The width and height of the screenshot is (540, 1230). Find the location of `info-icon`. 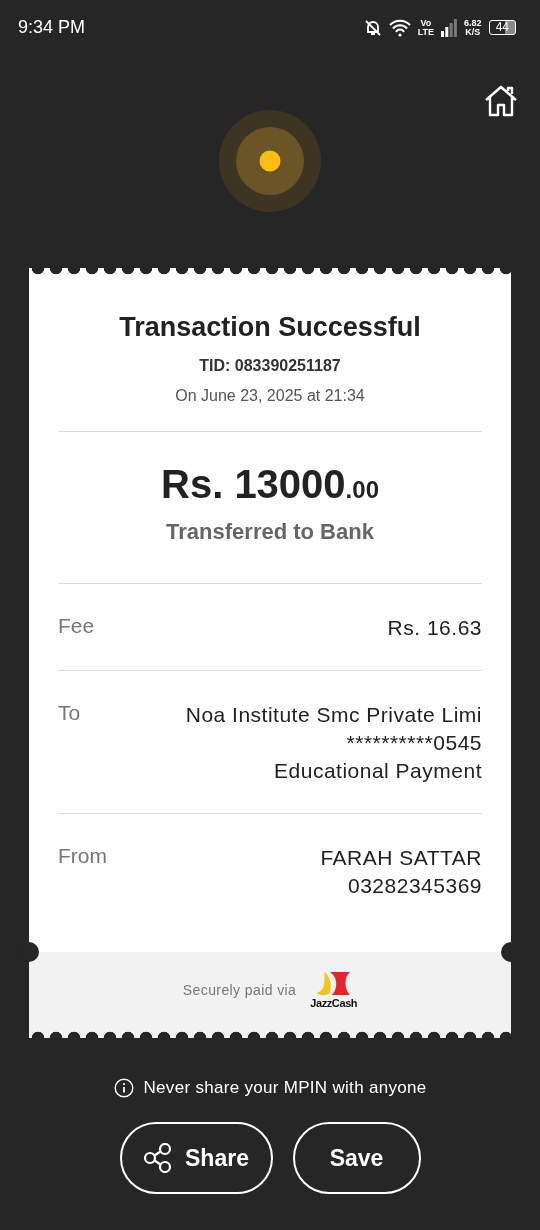

info-icon is located at coordinates (123, 1088).